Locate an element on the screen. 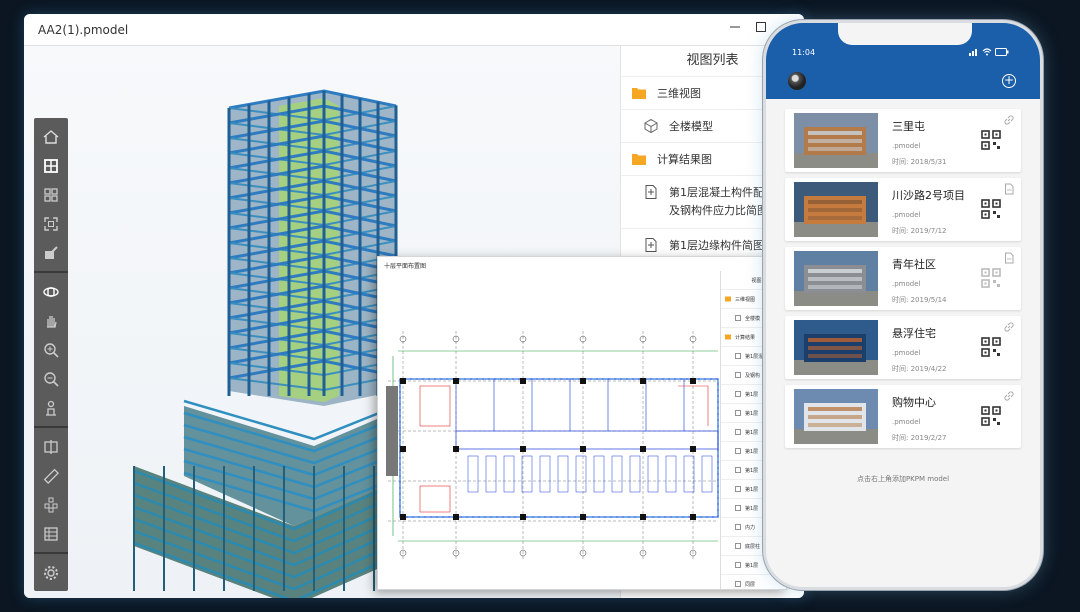 The height and width of the screenshot is (612, 1080). wifi-icon is located at coordinates (987, 52).